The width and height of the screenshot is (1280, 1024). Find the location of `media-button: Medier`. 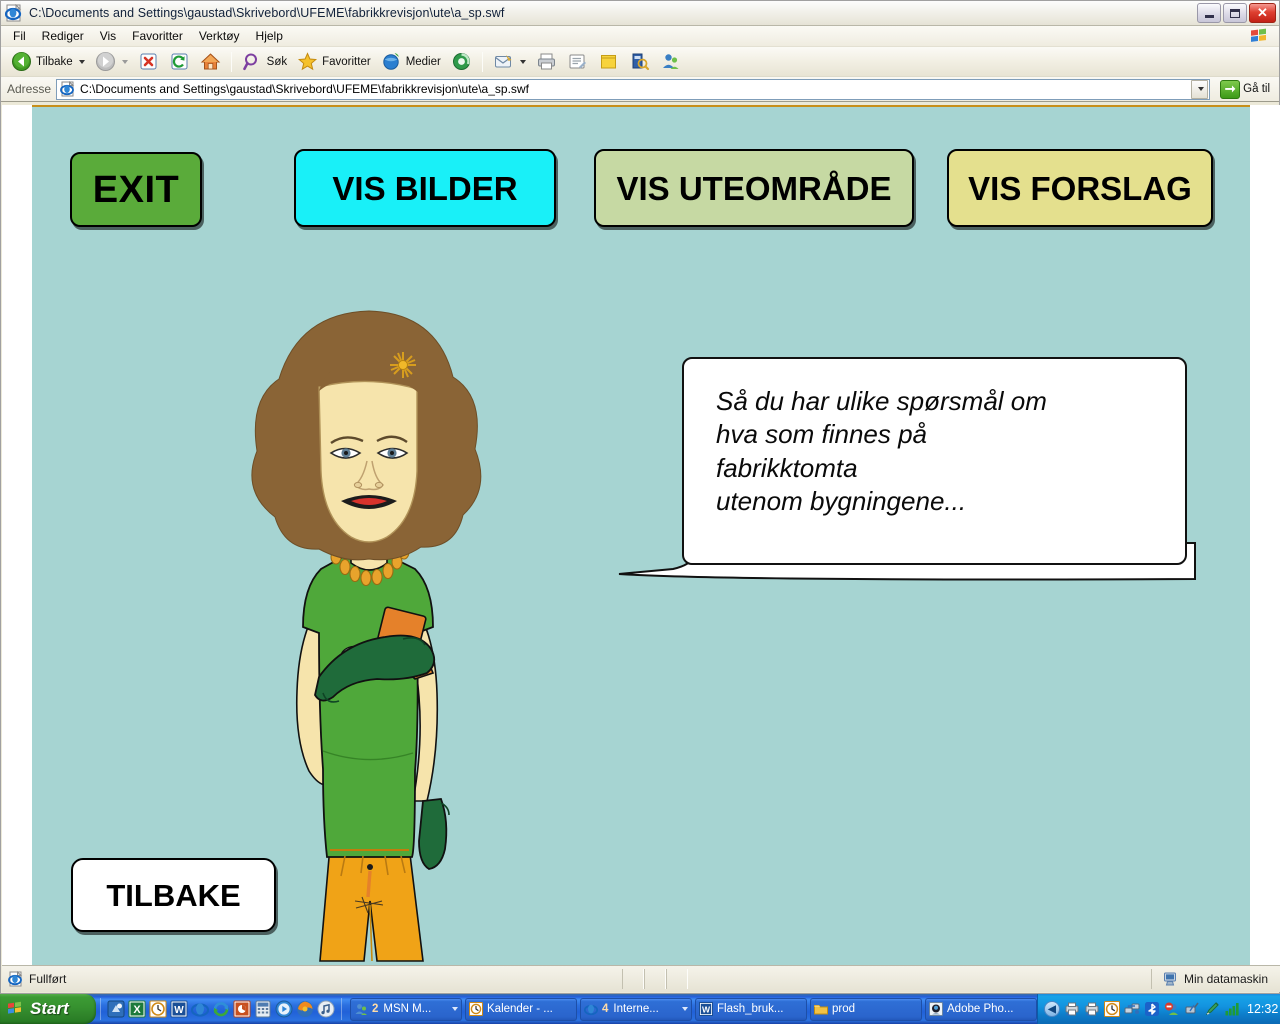

media-button: Medier is located at coordinates (411, 62).